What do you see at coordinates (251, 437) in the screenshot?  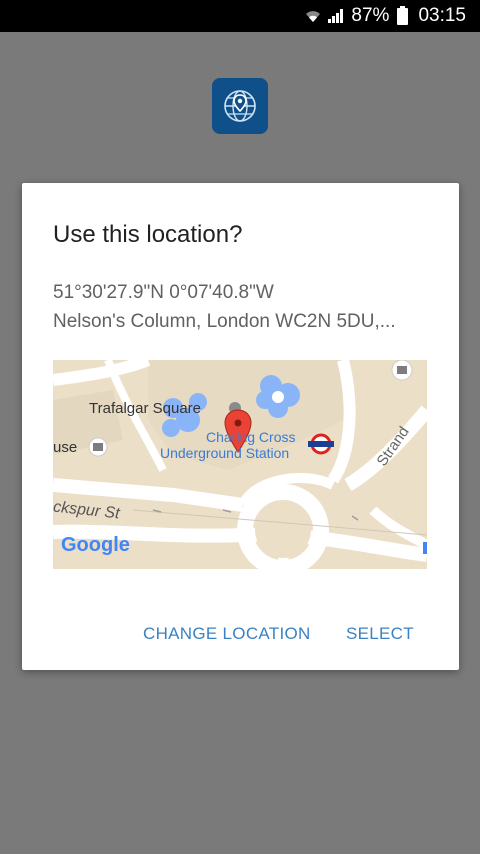 I see `map-label-charing-cross: Charing Cross` at bounding box center [251, 437].